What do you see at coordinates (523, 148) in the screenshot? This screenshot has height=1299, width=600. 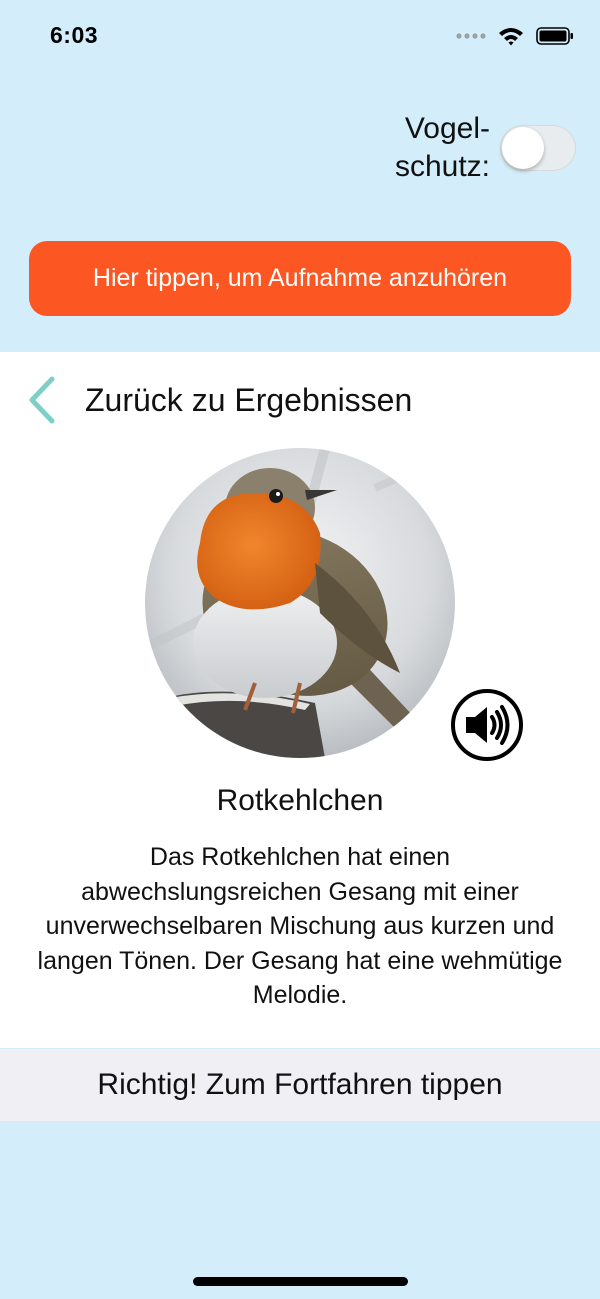 I see `toggle-knob` at bounding box center [523, 148].